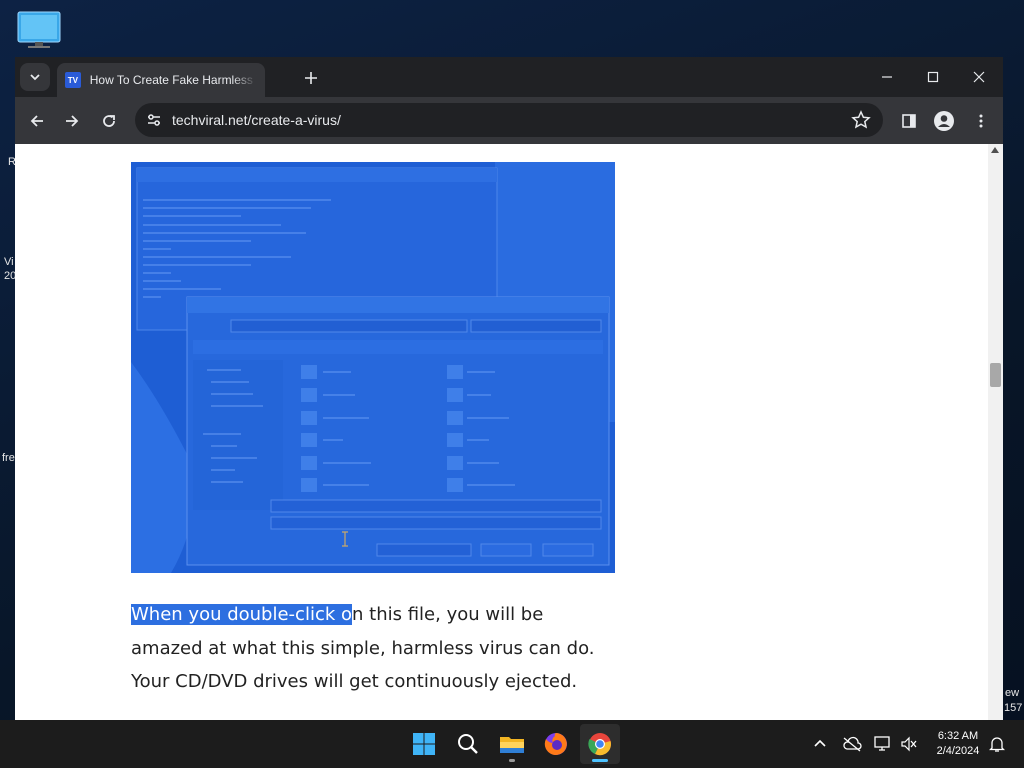  I want to click on star-icon, so click(861, 119).